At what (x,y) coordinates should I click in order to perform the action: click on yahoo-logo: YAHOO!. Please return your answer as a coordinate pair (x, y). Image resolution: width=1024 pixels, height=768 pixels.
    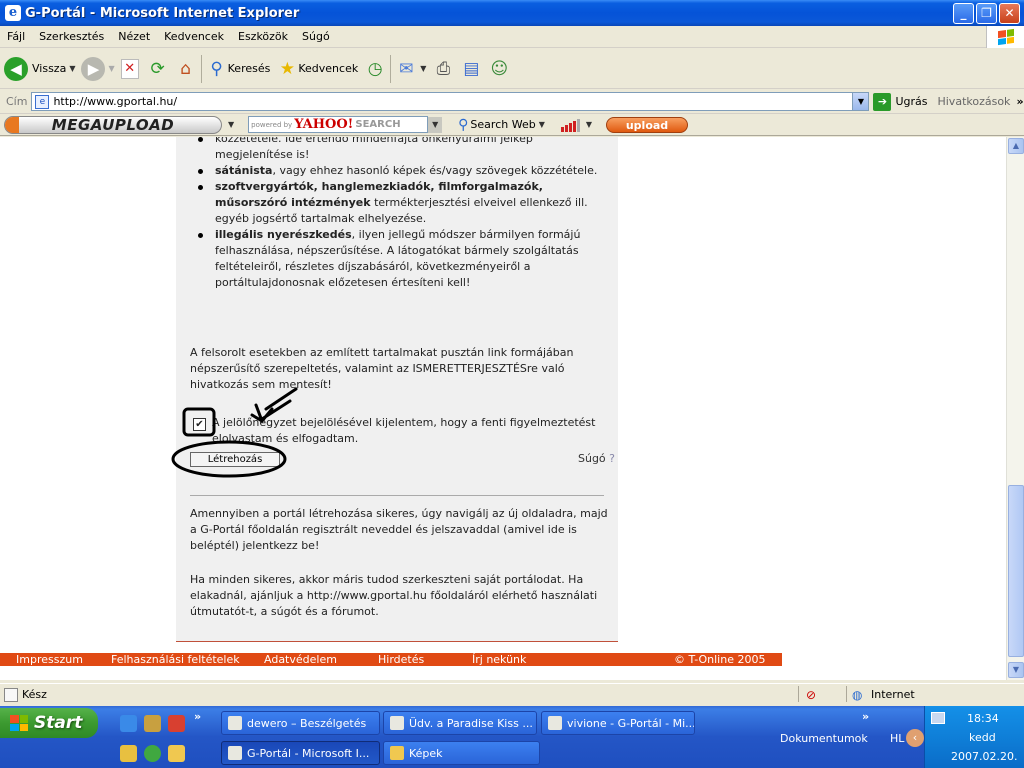
    Looking at the image, I should click on (324, 124).